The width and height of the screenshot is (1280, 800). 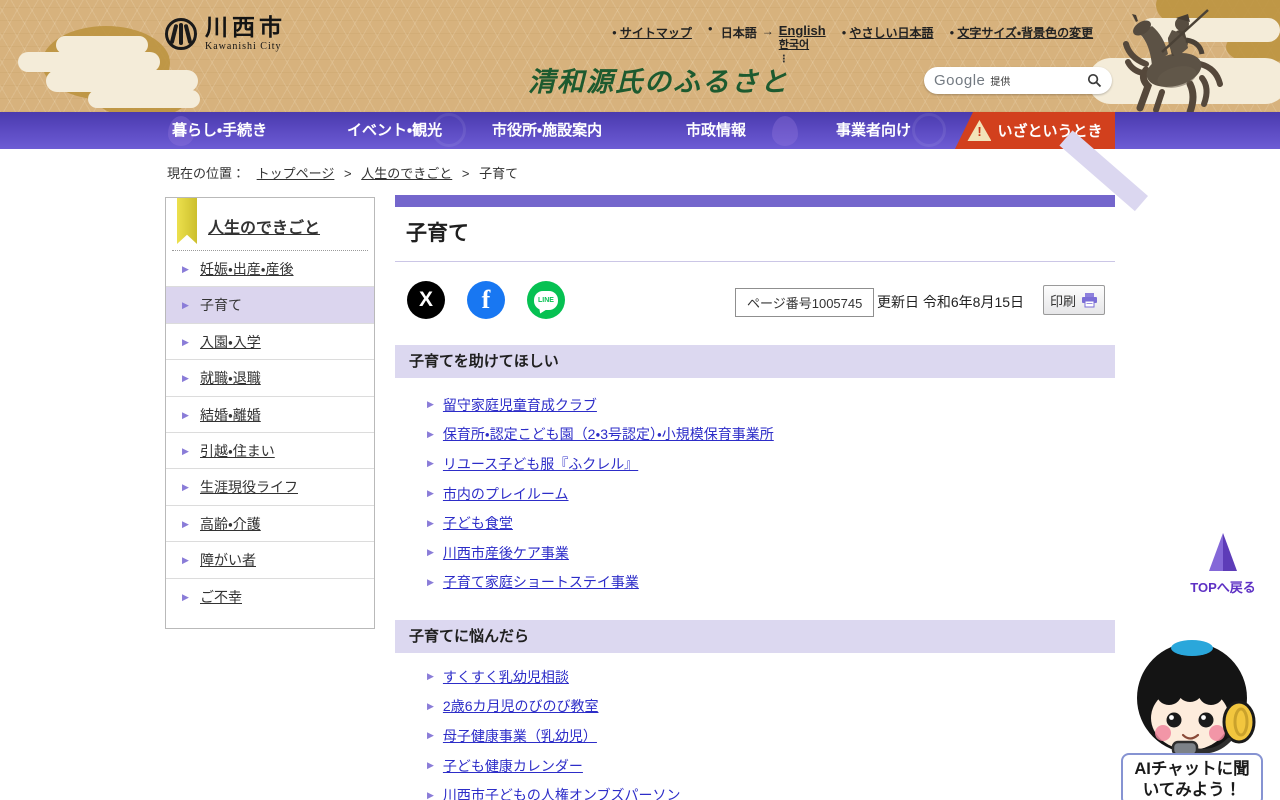 What do you see at coordinates (270, 415) in the screenshot?
I see `sidebar-item-kekkon: 結婚・離婚` at bounding box center [270, 415].